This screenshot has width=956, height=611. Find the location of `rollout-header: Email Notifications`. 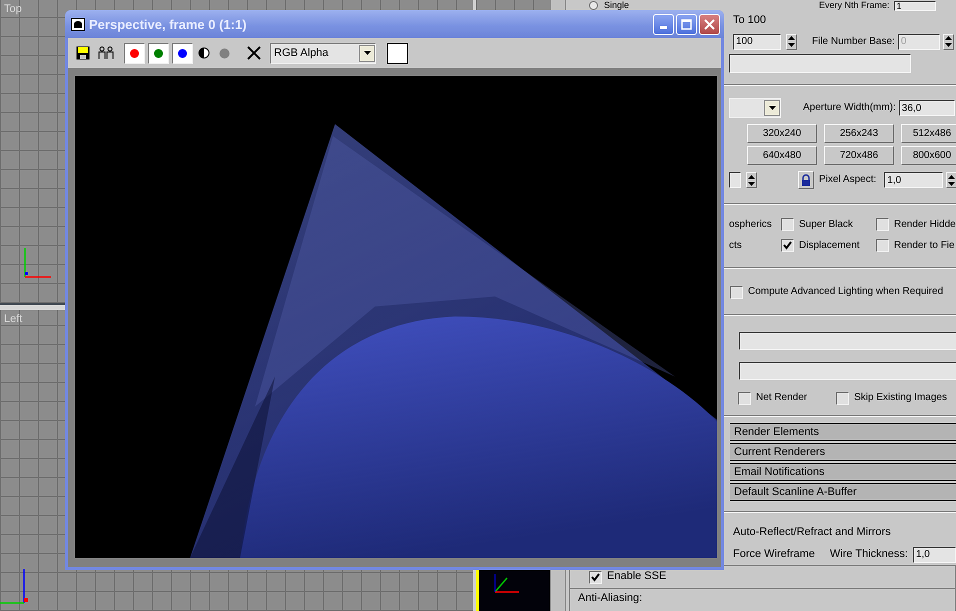

rollout-header: Email Notifications is located at coordinates (843, 472).